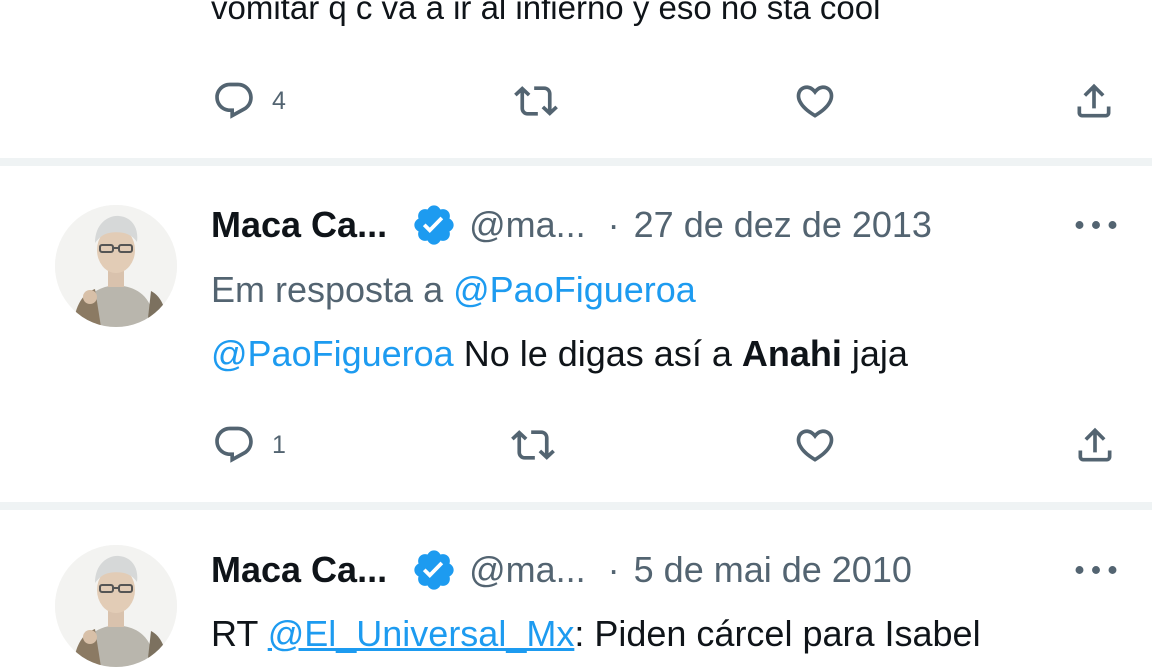 Image resolution: width=1152 pixels, height=667 pixels. What do you see at coordinates (597, 353) in the screenshot?
I see `tweet-text-segment: No le digas así a` at bounding box center [597, 353].